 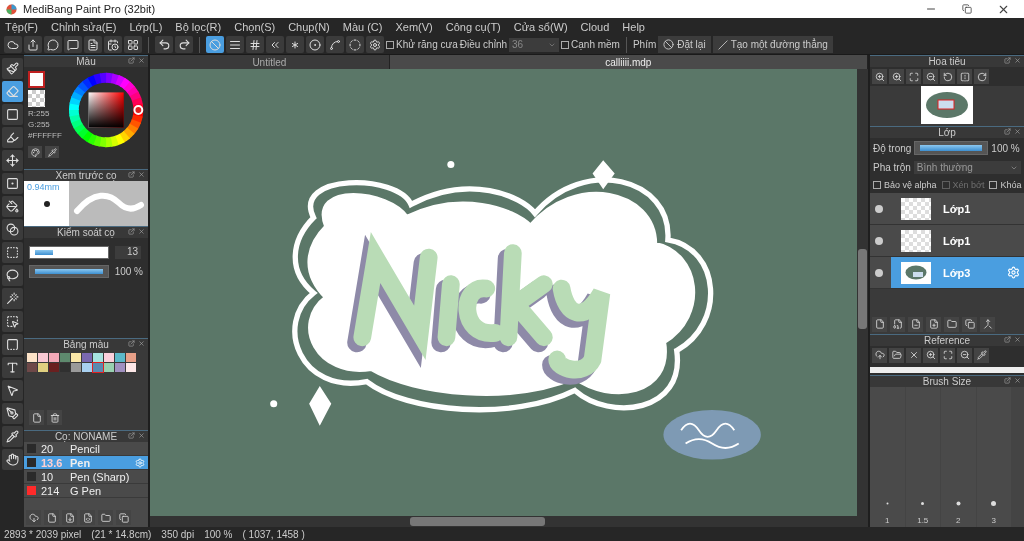 What do you see at coordinates (595, 26) in the screenshot?
I see `menu-item: Cloud` at bounding box center [595, 26].